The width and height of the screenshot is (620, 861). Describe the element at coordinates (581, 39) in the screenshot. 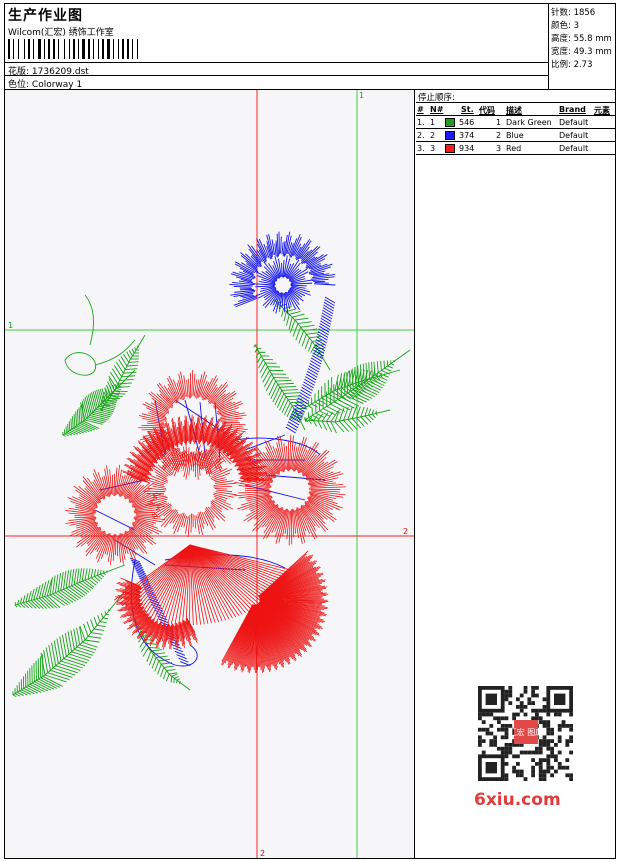

I see `design-height: 高度: 55.8 mm` at that location.